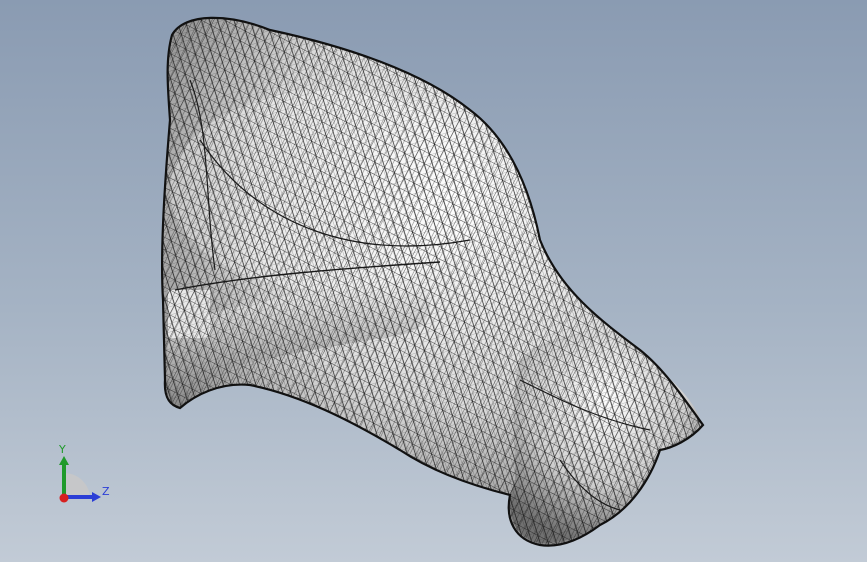 The image size is (867, 562). I want to click on y-axis-label: Y, so click(62, 449).